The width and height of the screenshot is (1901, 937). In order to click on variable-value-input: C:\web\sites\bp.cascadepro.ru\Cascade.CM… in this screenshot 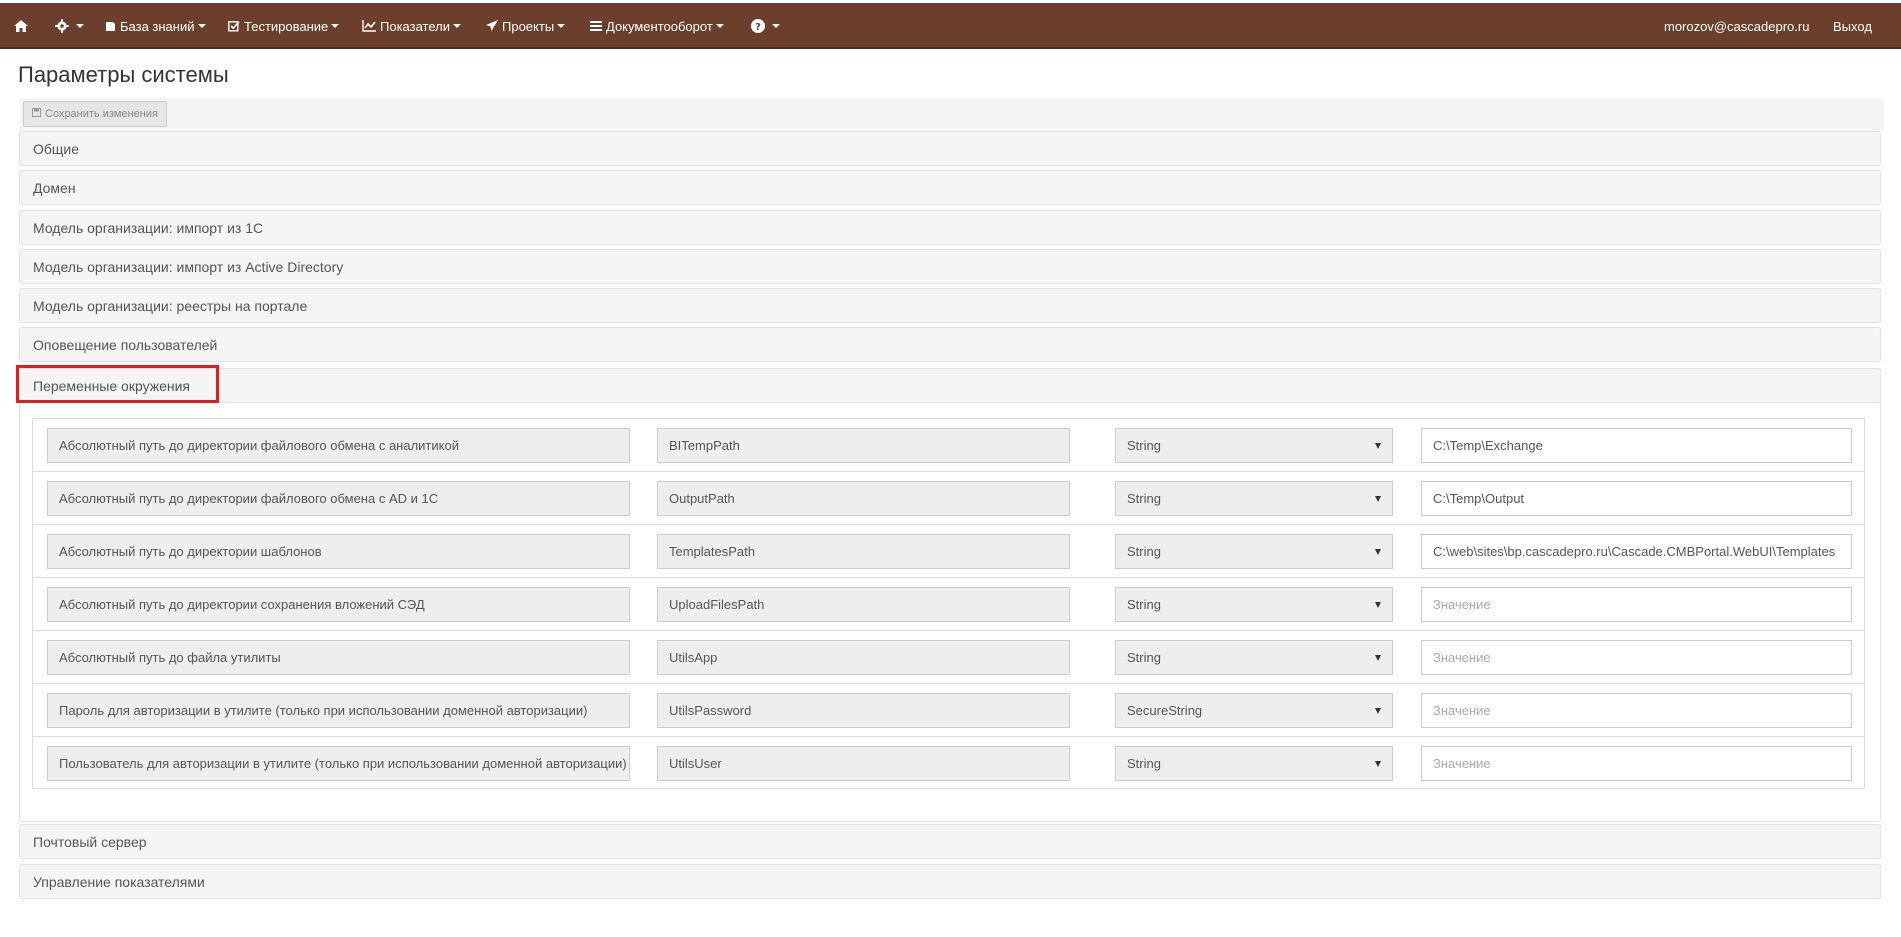, I will do `click(1636, 551)`.